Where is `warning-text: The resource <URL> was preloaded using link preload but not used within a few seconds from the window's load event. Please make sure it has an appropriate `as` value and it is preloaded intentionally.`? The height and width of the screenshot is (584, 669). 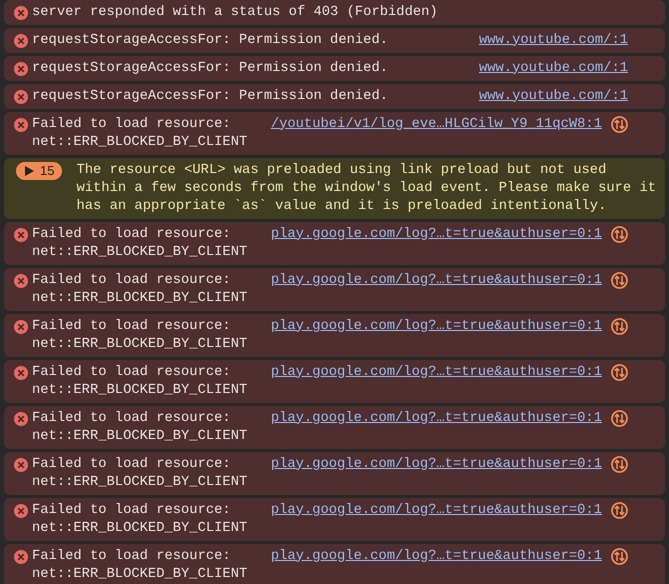 warning-text: The resource <URL> was preloaded using link preload but not used within a few seconds from the window's load event. Please make sure it has an appropriate `as` value and it is preloaded intentionally. is located at coordinates (367, 189).